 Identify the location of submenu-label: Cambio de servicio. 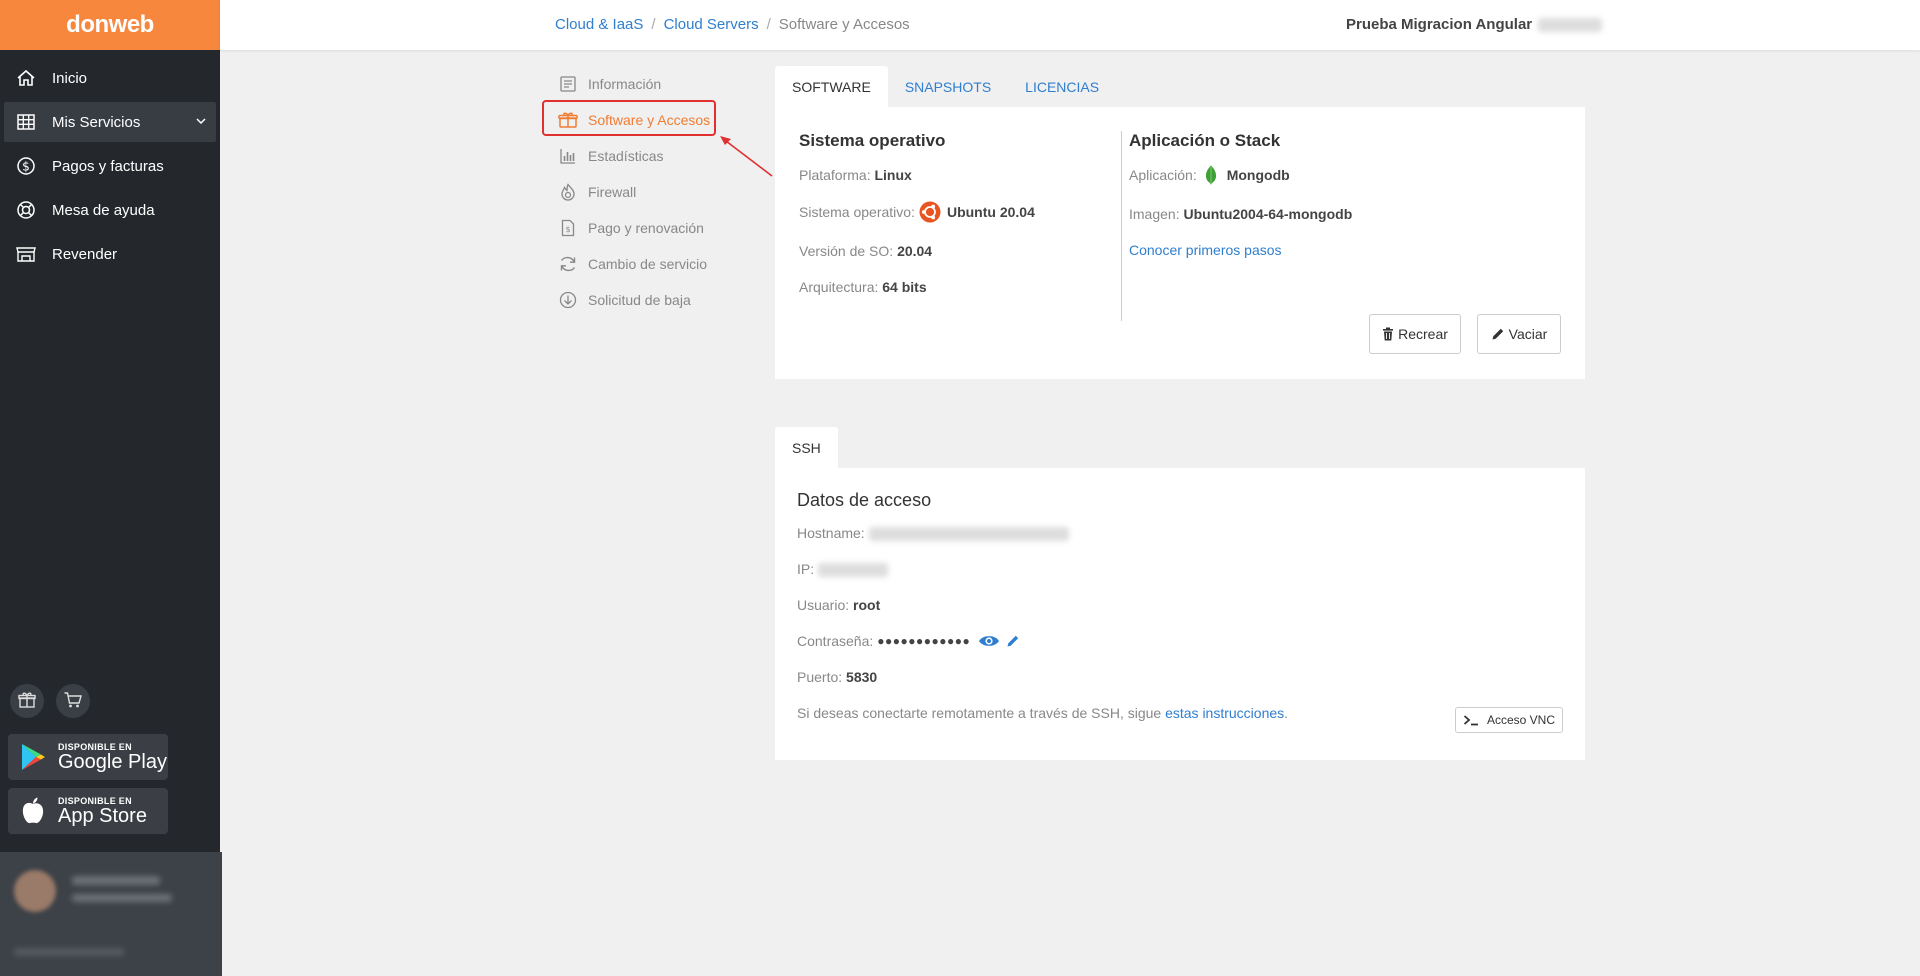
(648, 264).